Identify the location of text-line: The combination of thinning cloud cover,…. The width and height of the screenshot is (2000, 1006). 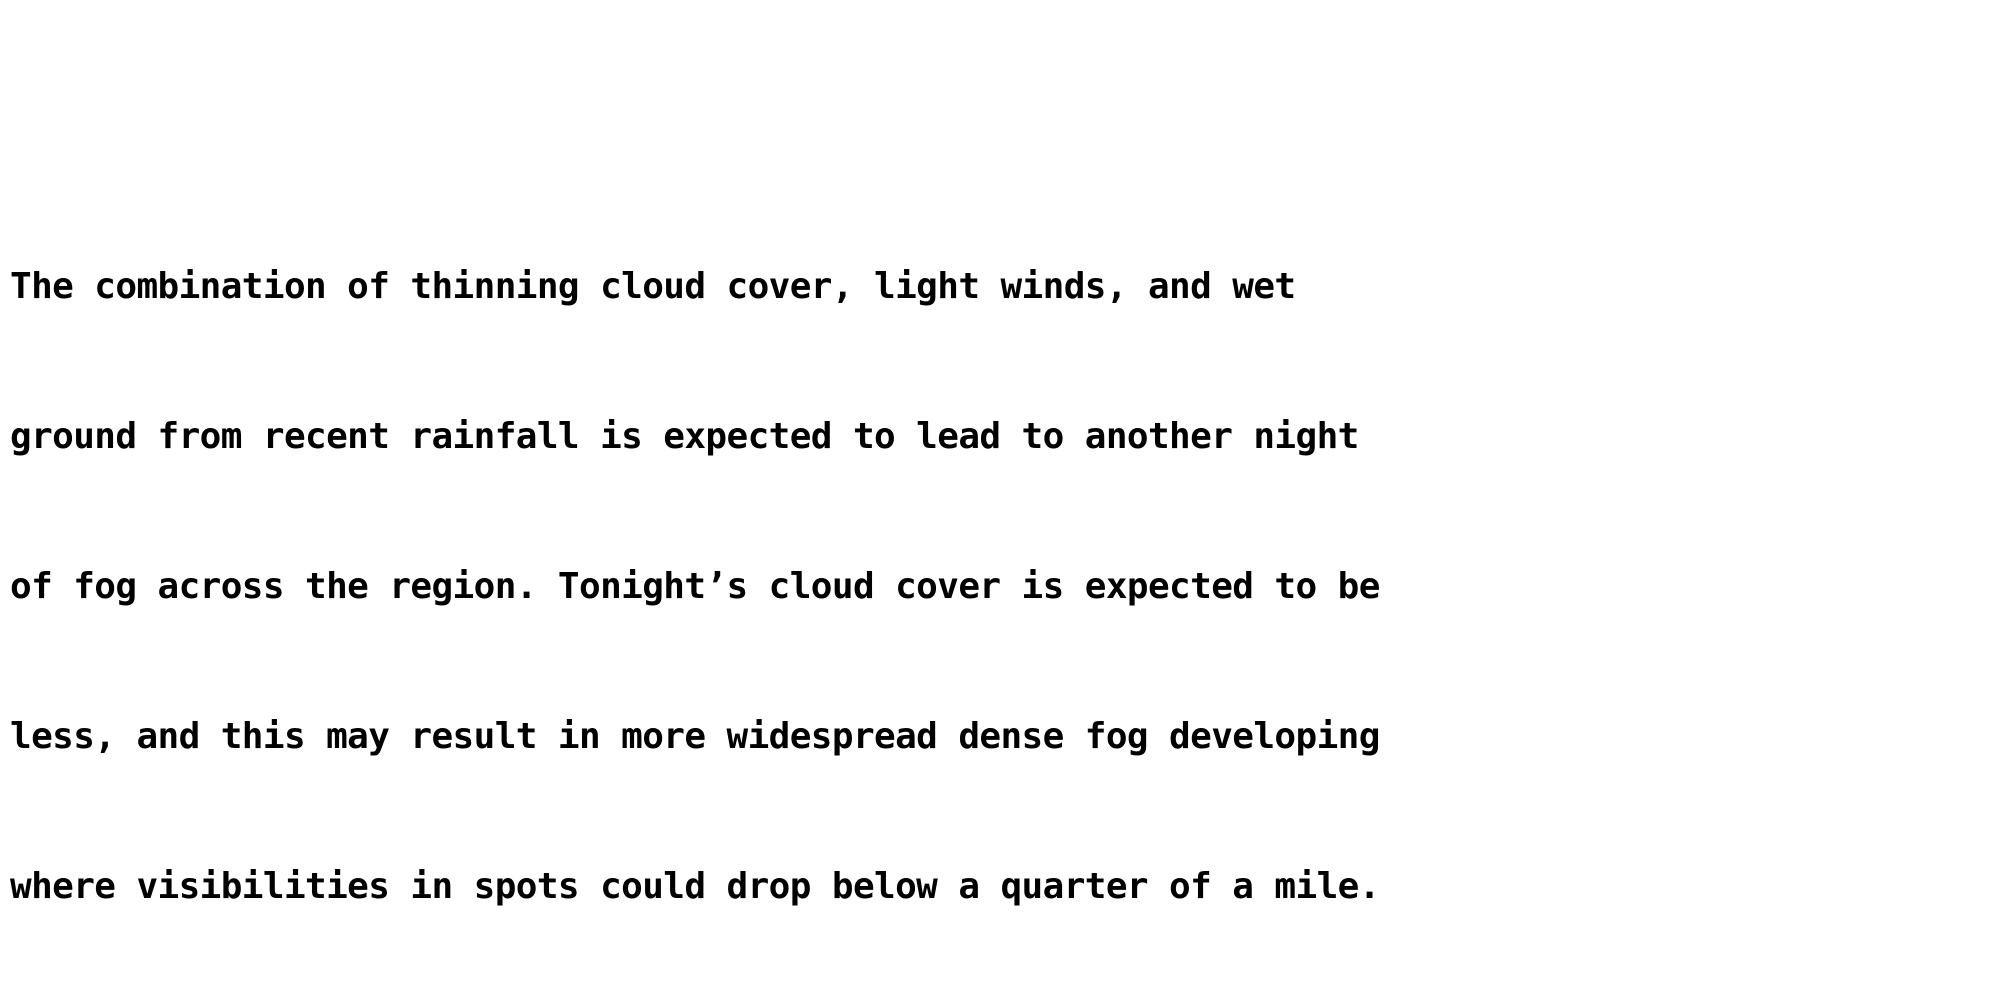
(653, 286).